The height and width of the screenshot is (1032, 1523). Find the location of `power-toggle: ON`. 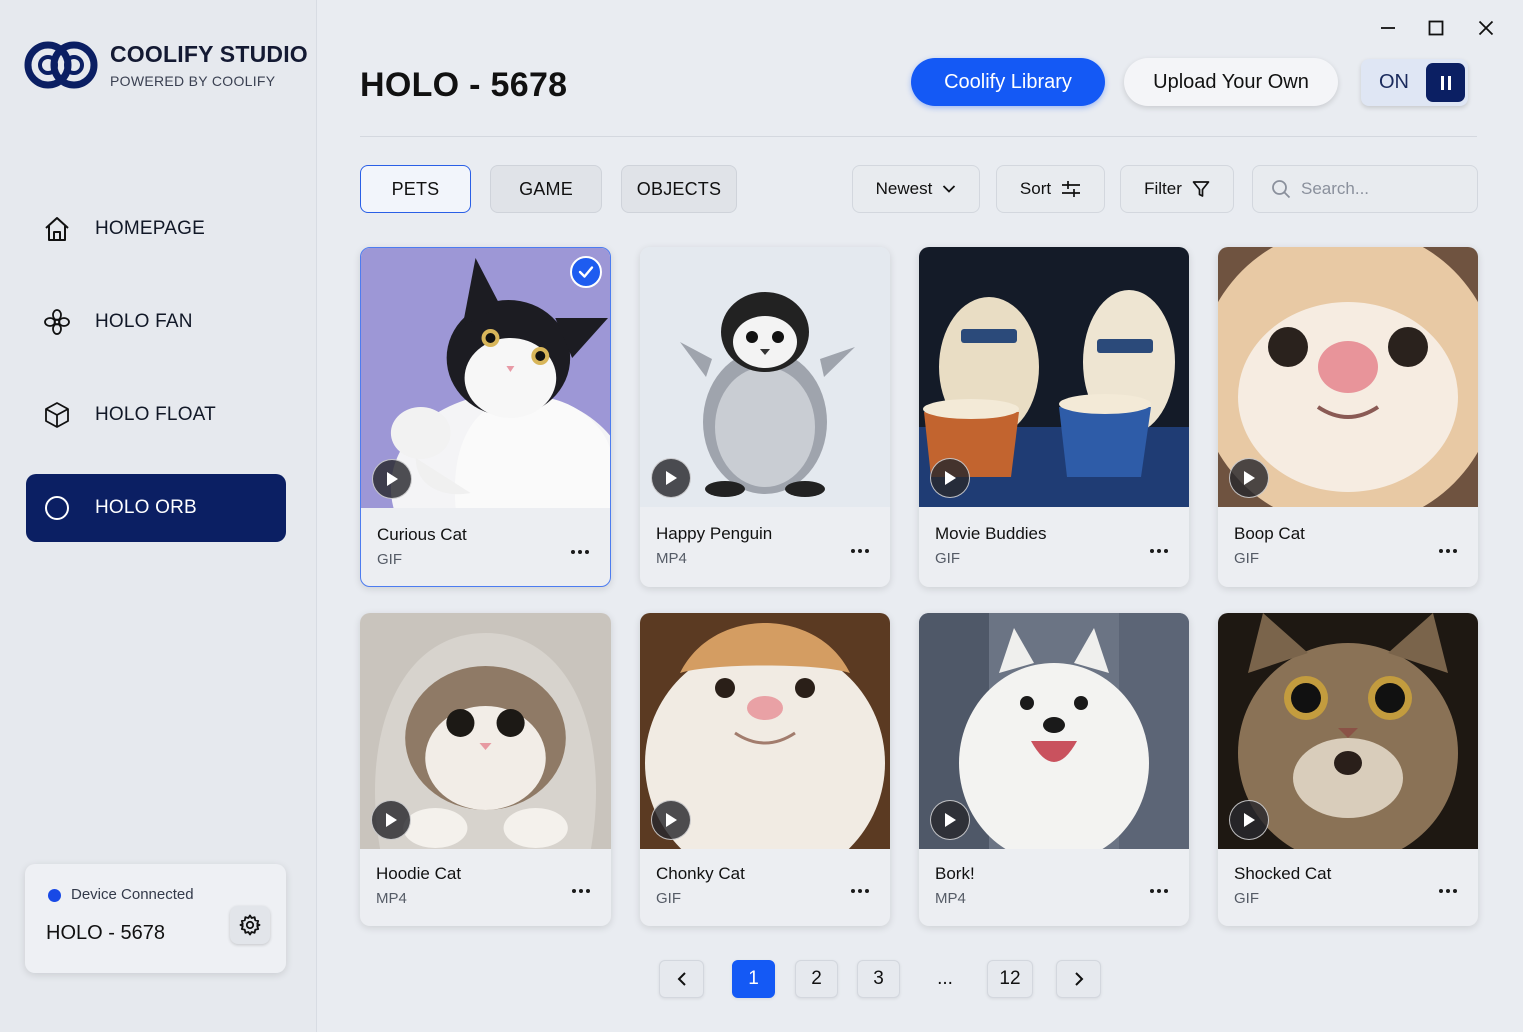

power-toggle: ON is located at coordinates (1414, 82).